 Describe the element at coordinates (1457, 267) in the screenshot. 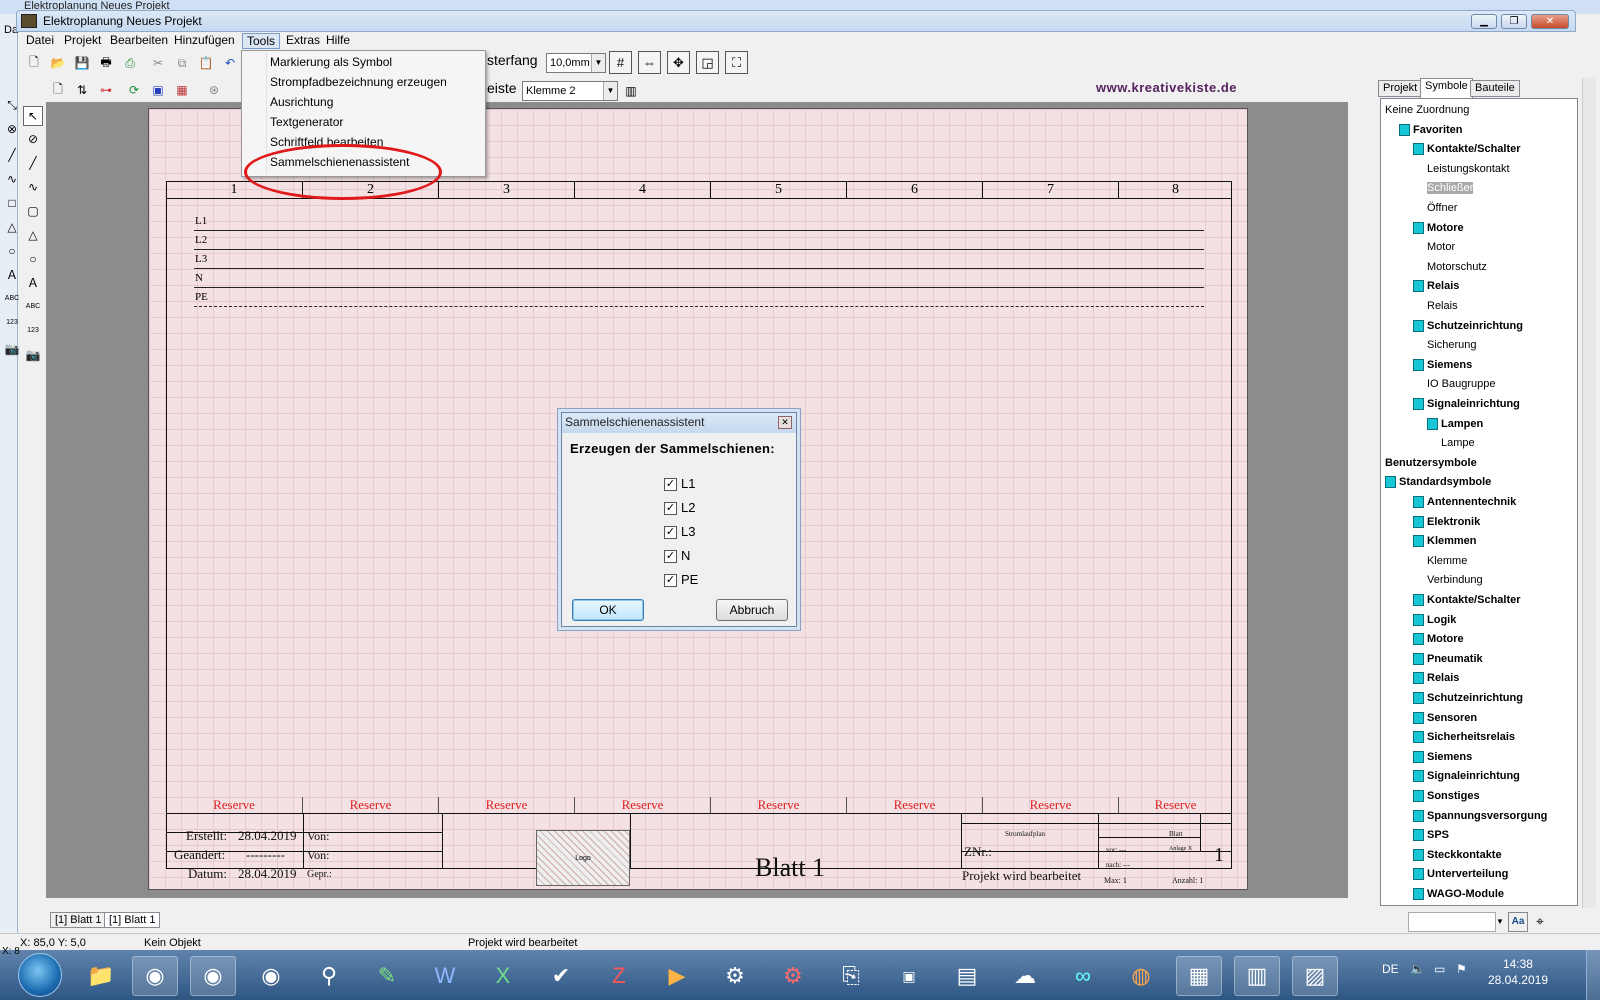

I see `tree-node: Motorschutz` at that location.